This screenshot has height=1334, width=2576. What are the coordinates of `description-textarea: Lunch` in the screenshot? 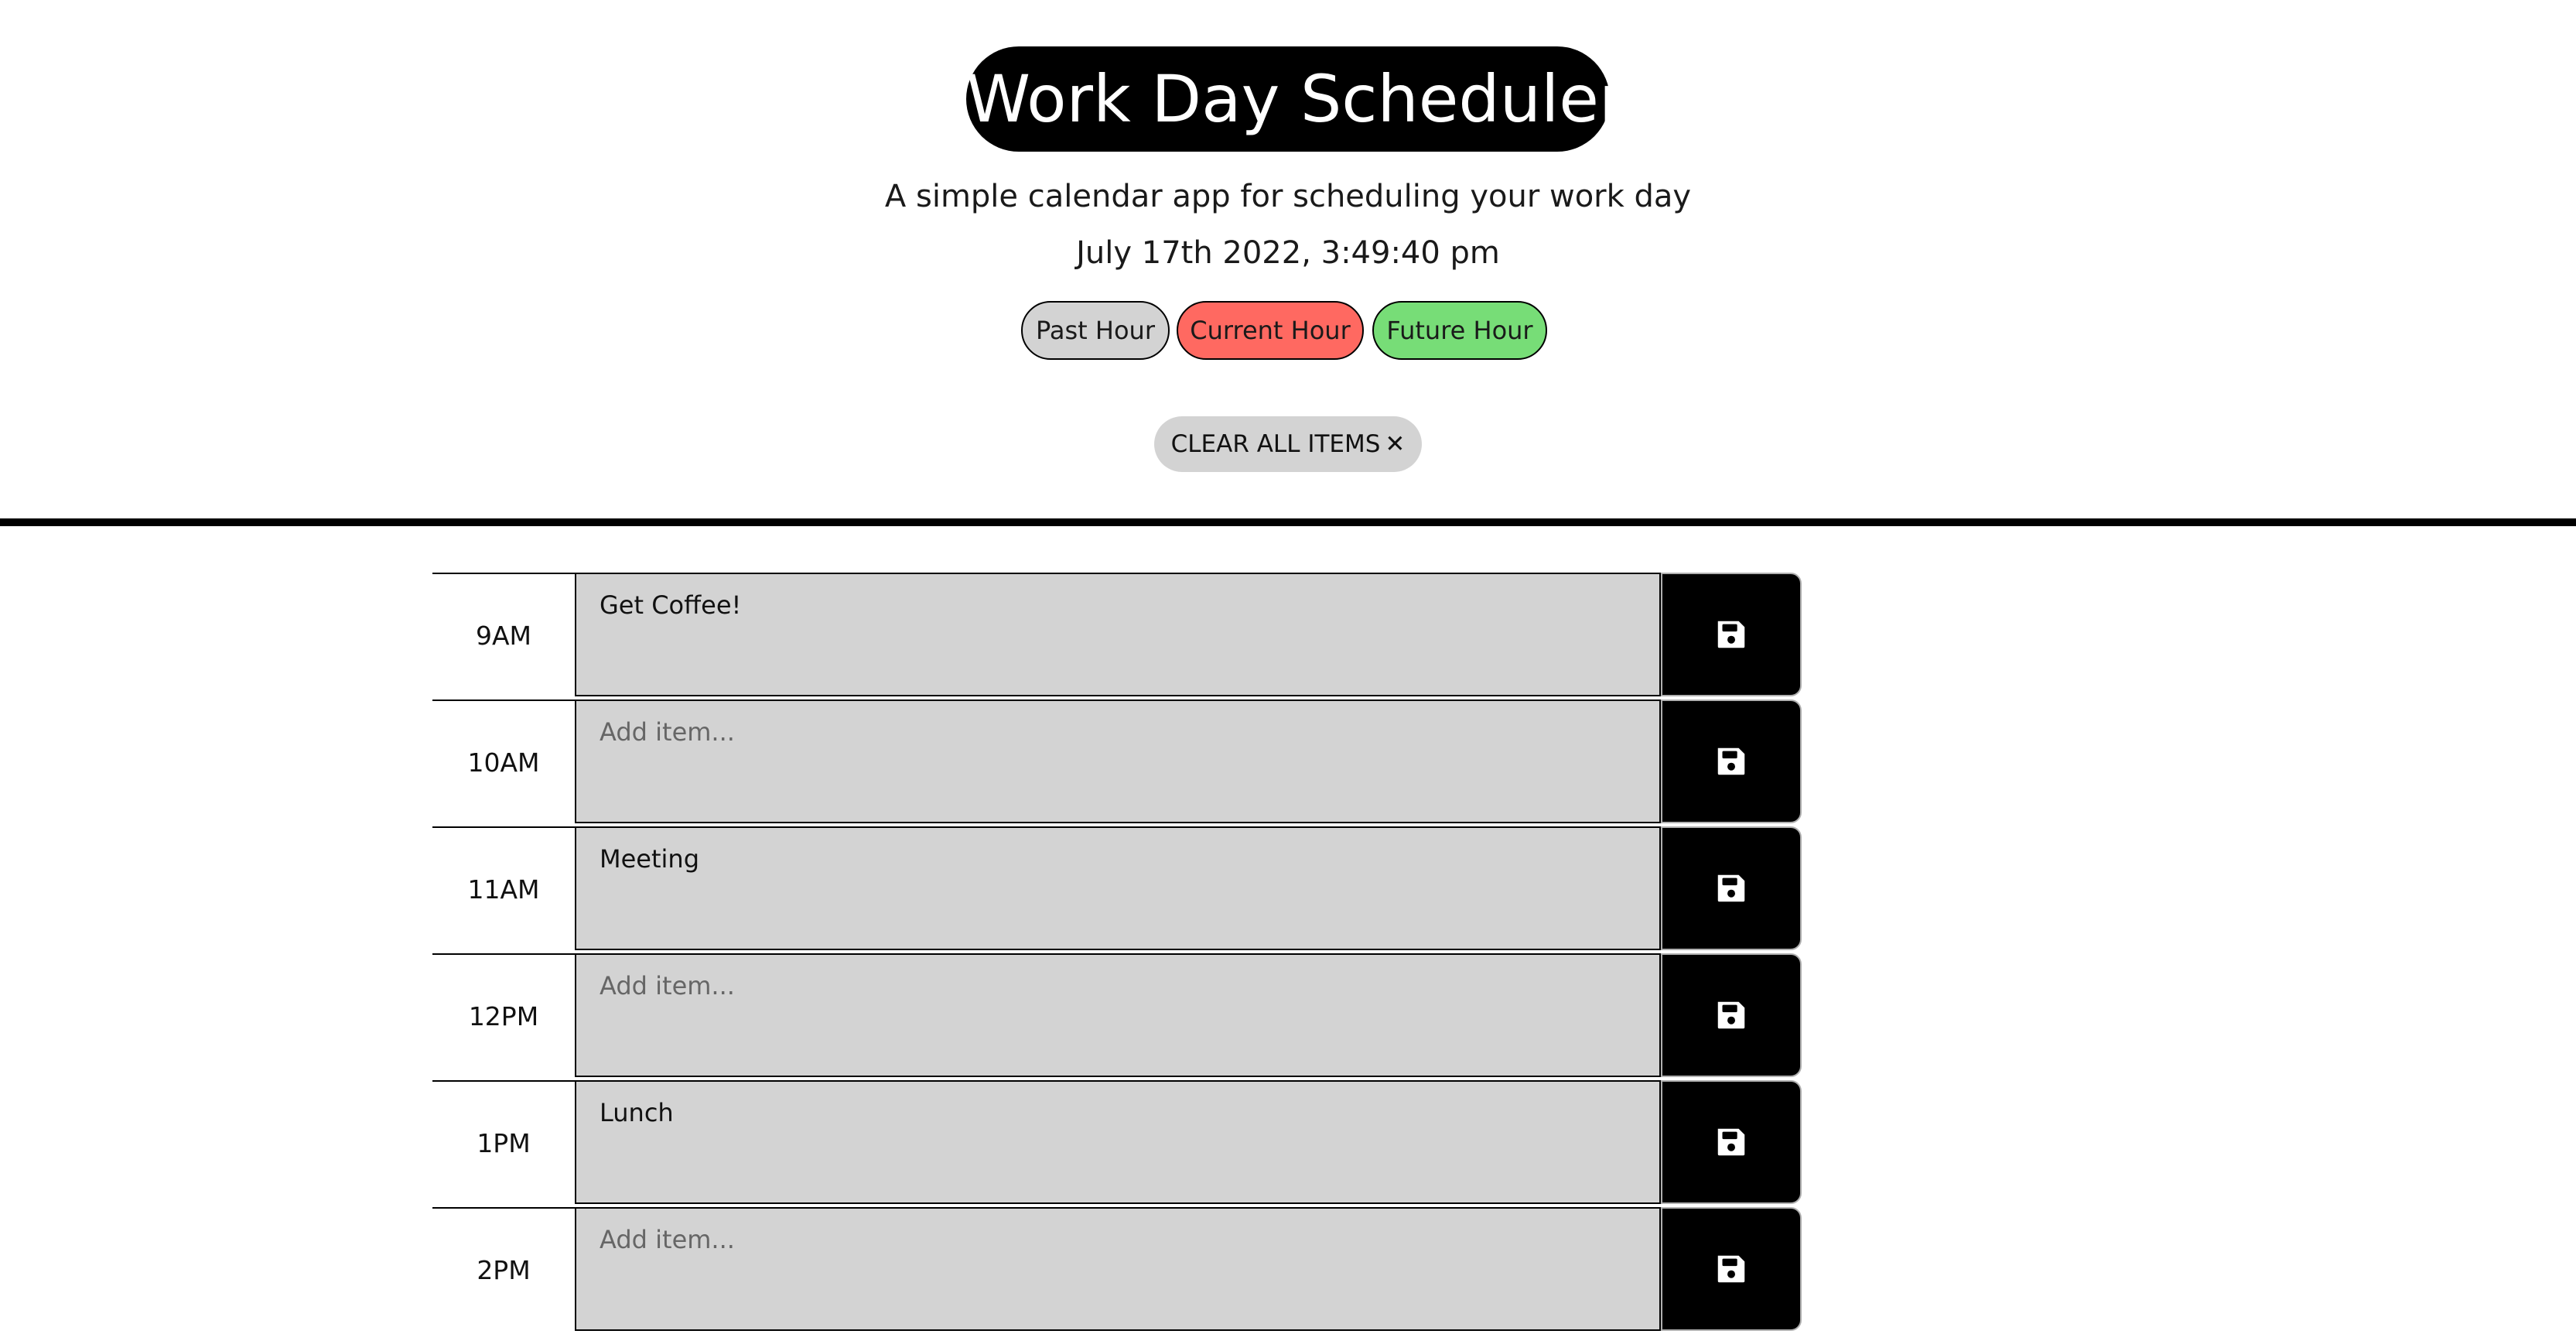 It's located at (1118, 1142).